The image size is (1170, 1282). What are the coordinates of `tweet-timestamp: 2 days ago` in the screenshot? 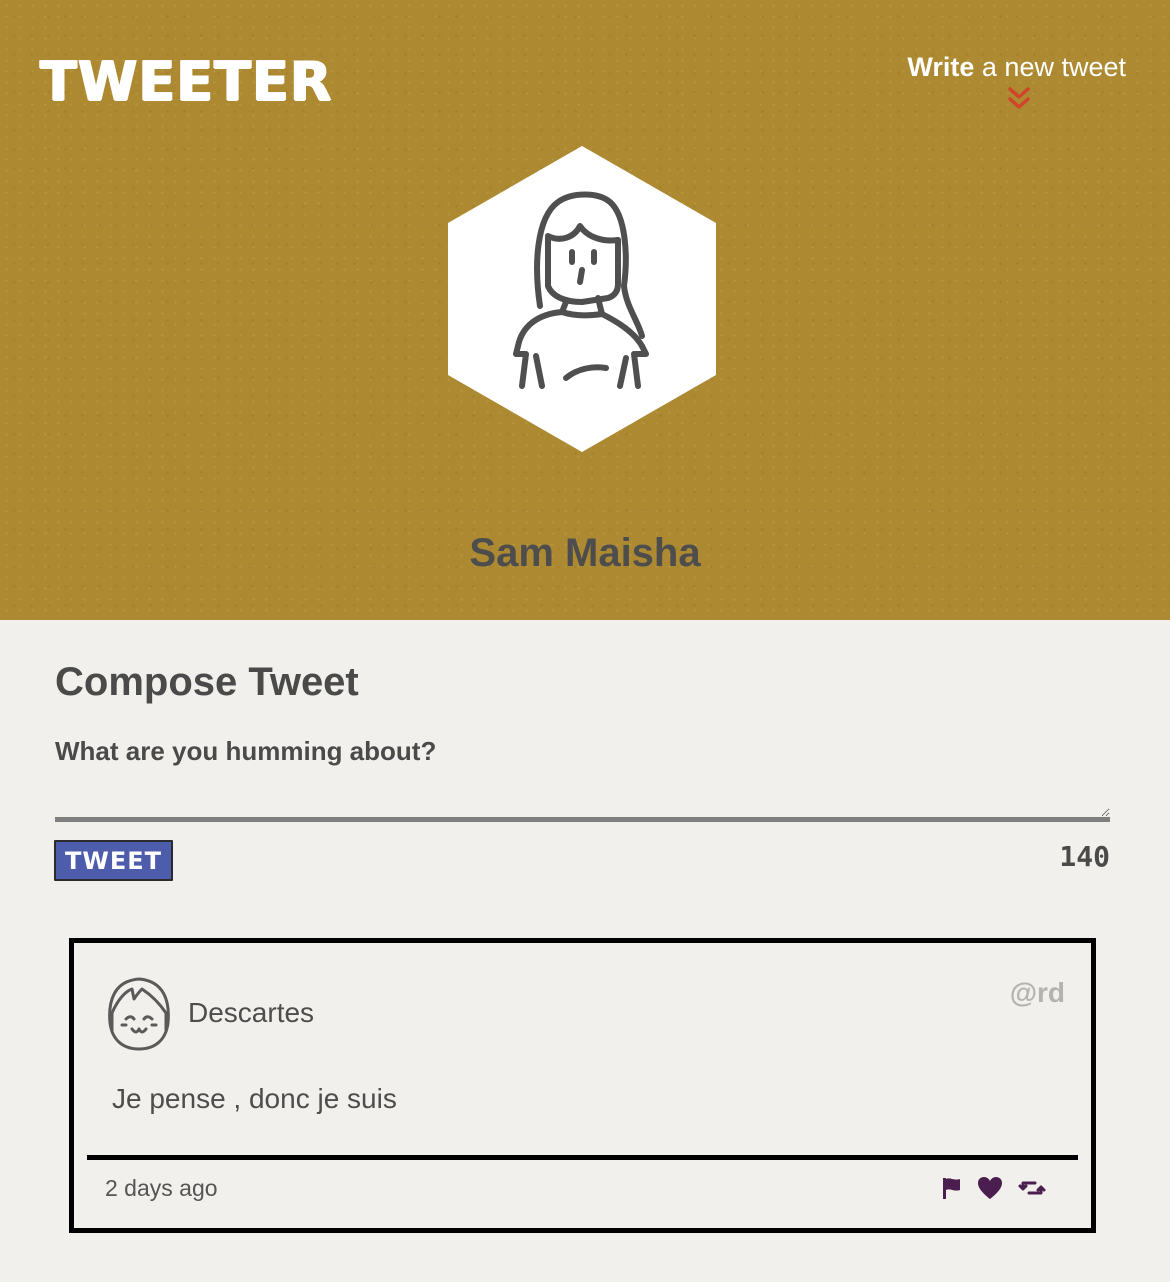 It's located at (161, 1188).